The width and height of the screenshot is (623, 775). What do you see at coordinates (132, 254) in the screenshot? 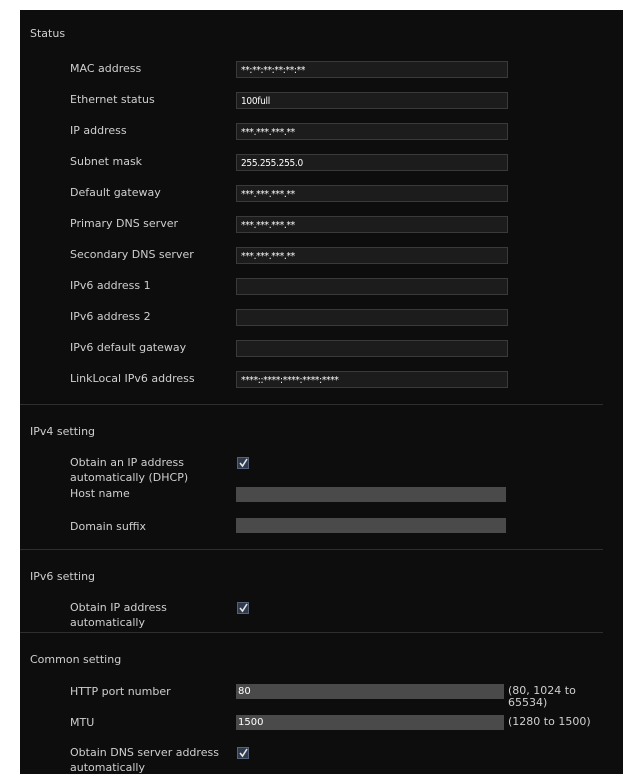
I see `secondary-dns-label: Secondary DNS server` at bounding box center [132, 254].